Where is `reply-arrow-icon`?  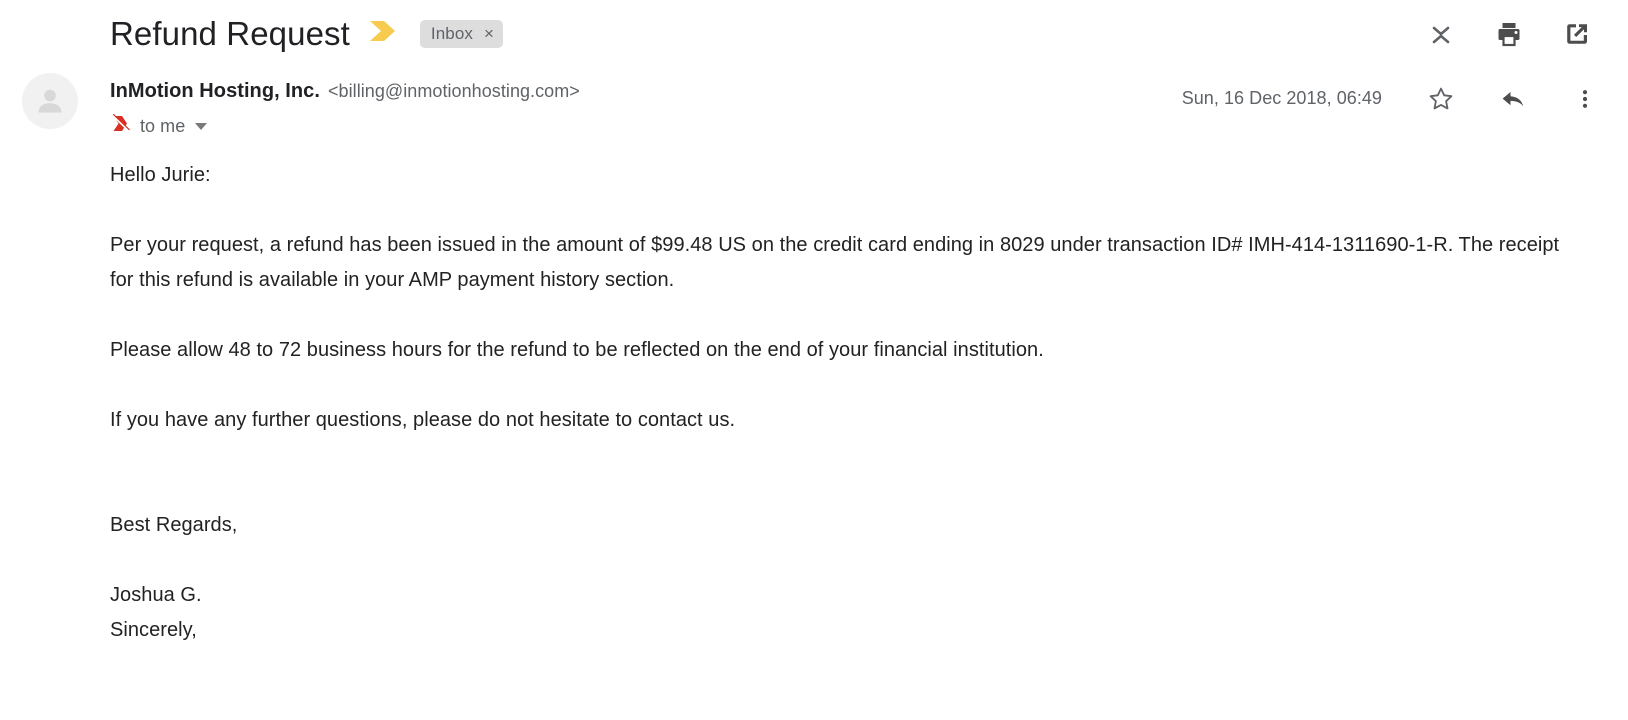 reply-arrow-icon is located at coordinates (1513, 99).